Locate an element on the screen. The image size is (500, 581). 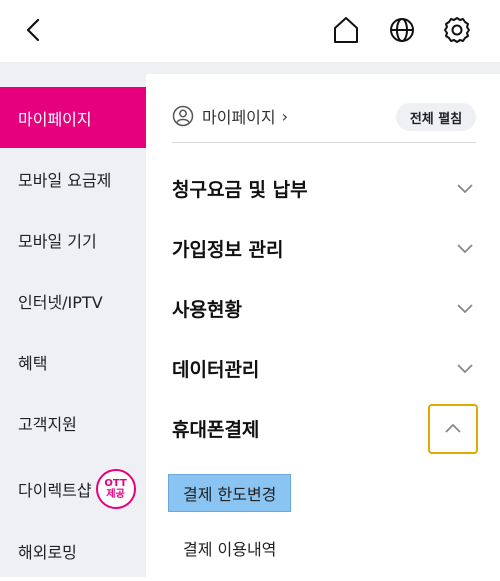
ott-badge: OTT 제공 is located at coordinates (115, 488).